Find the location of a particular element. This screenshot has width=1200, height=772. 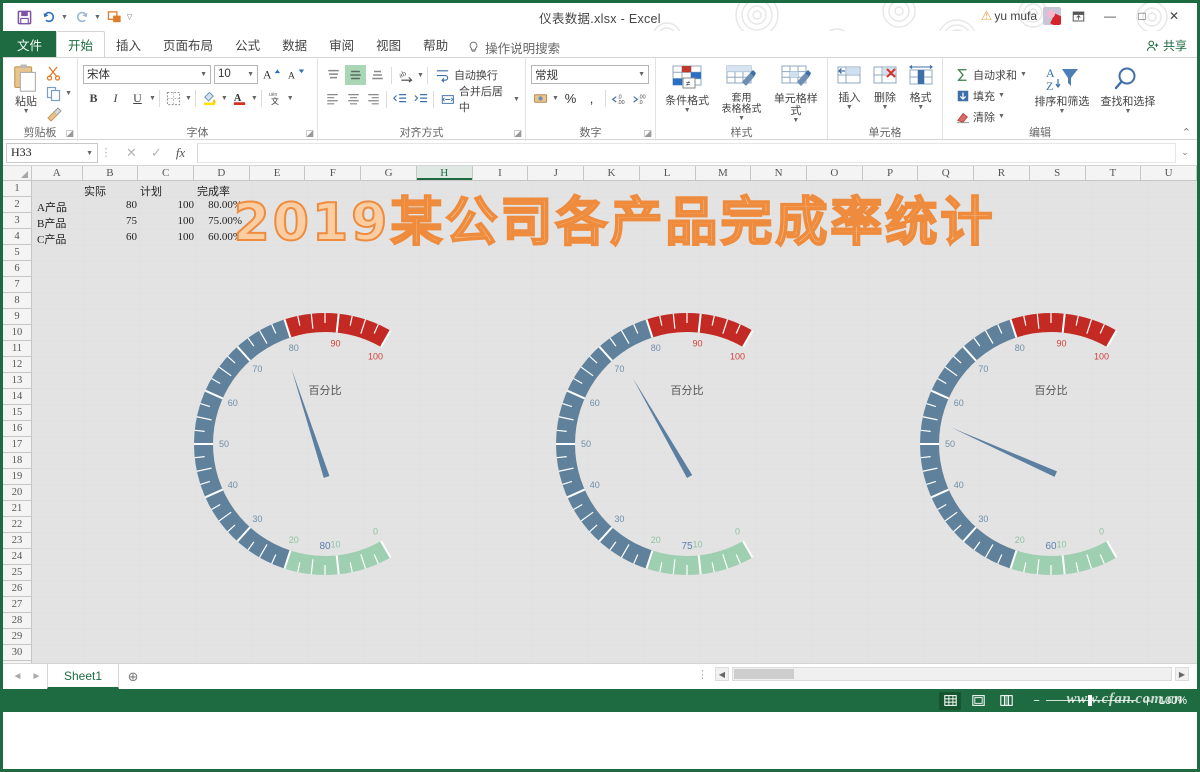

row-header-16: 16 is located at coordinates (17, 429).